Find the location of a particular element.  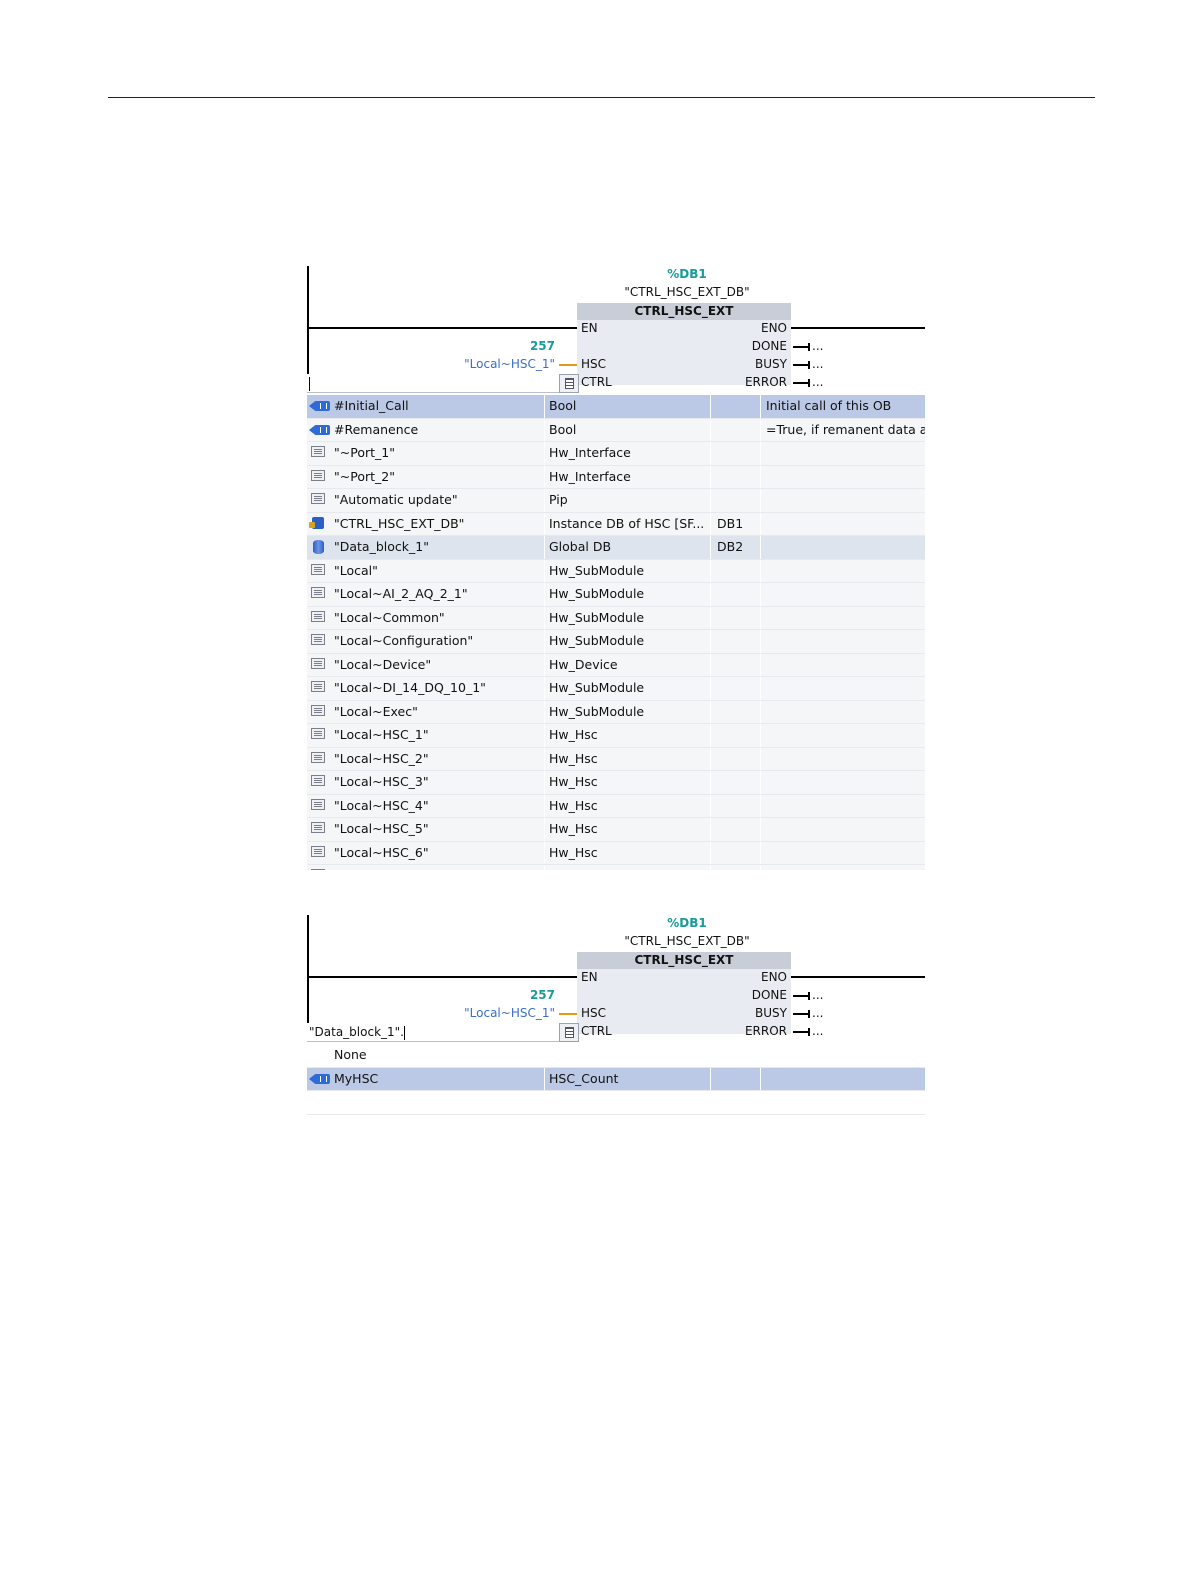

list-item: "Local~MC" Hw_SubModule is located at coordinates (616, 867).